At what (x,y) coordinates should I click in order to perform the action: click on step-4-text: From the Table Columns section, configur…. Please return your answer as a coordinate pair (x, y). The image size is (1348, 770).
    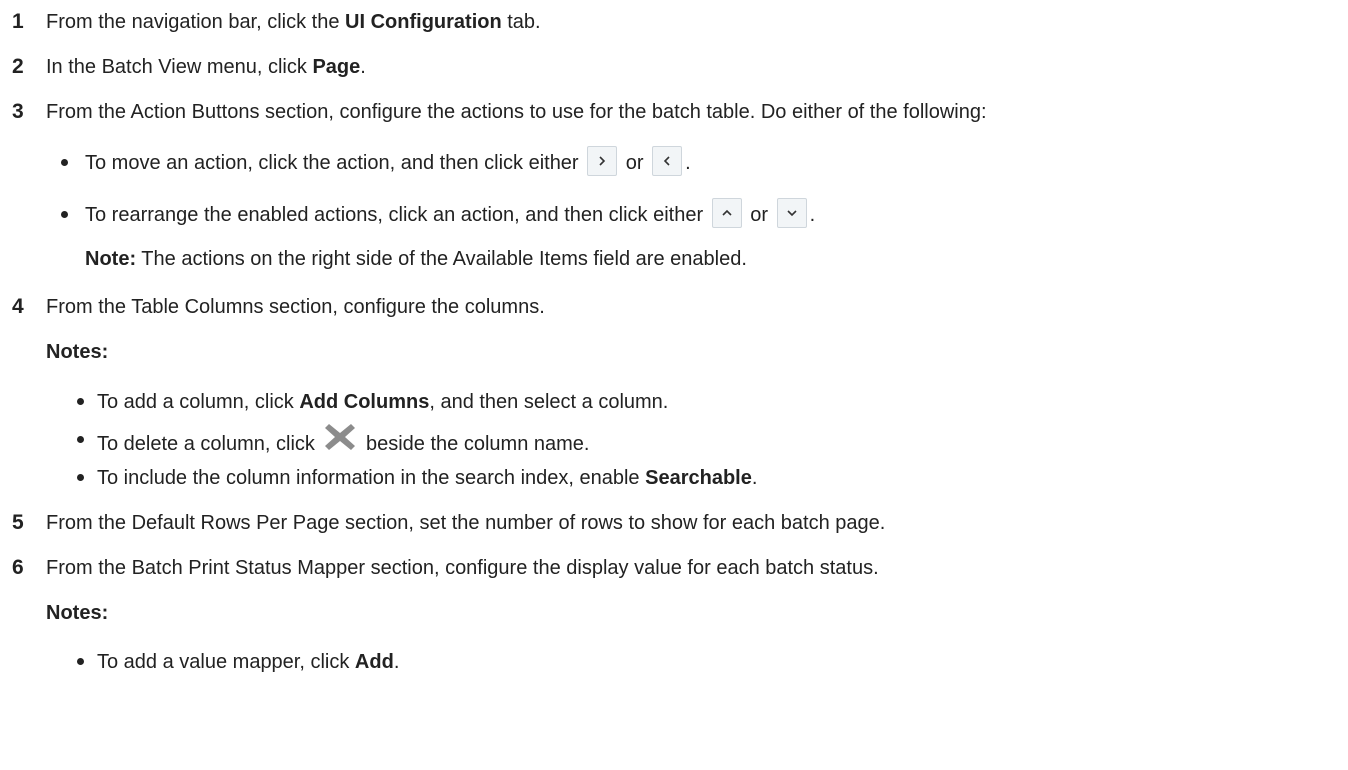
    Looking at the image, I should click on (295, 307).